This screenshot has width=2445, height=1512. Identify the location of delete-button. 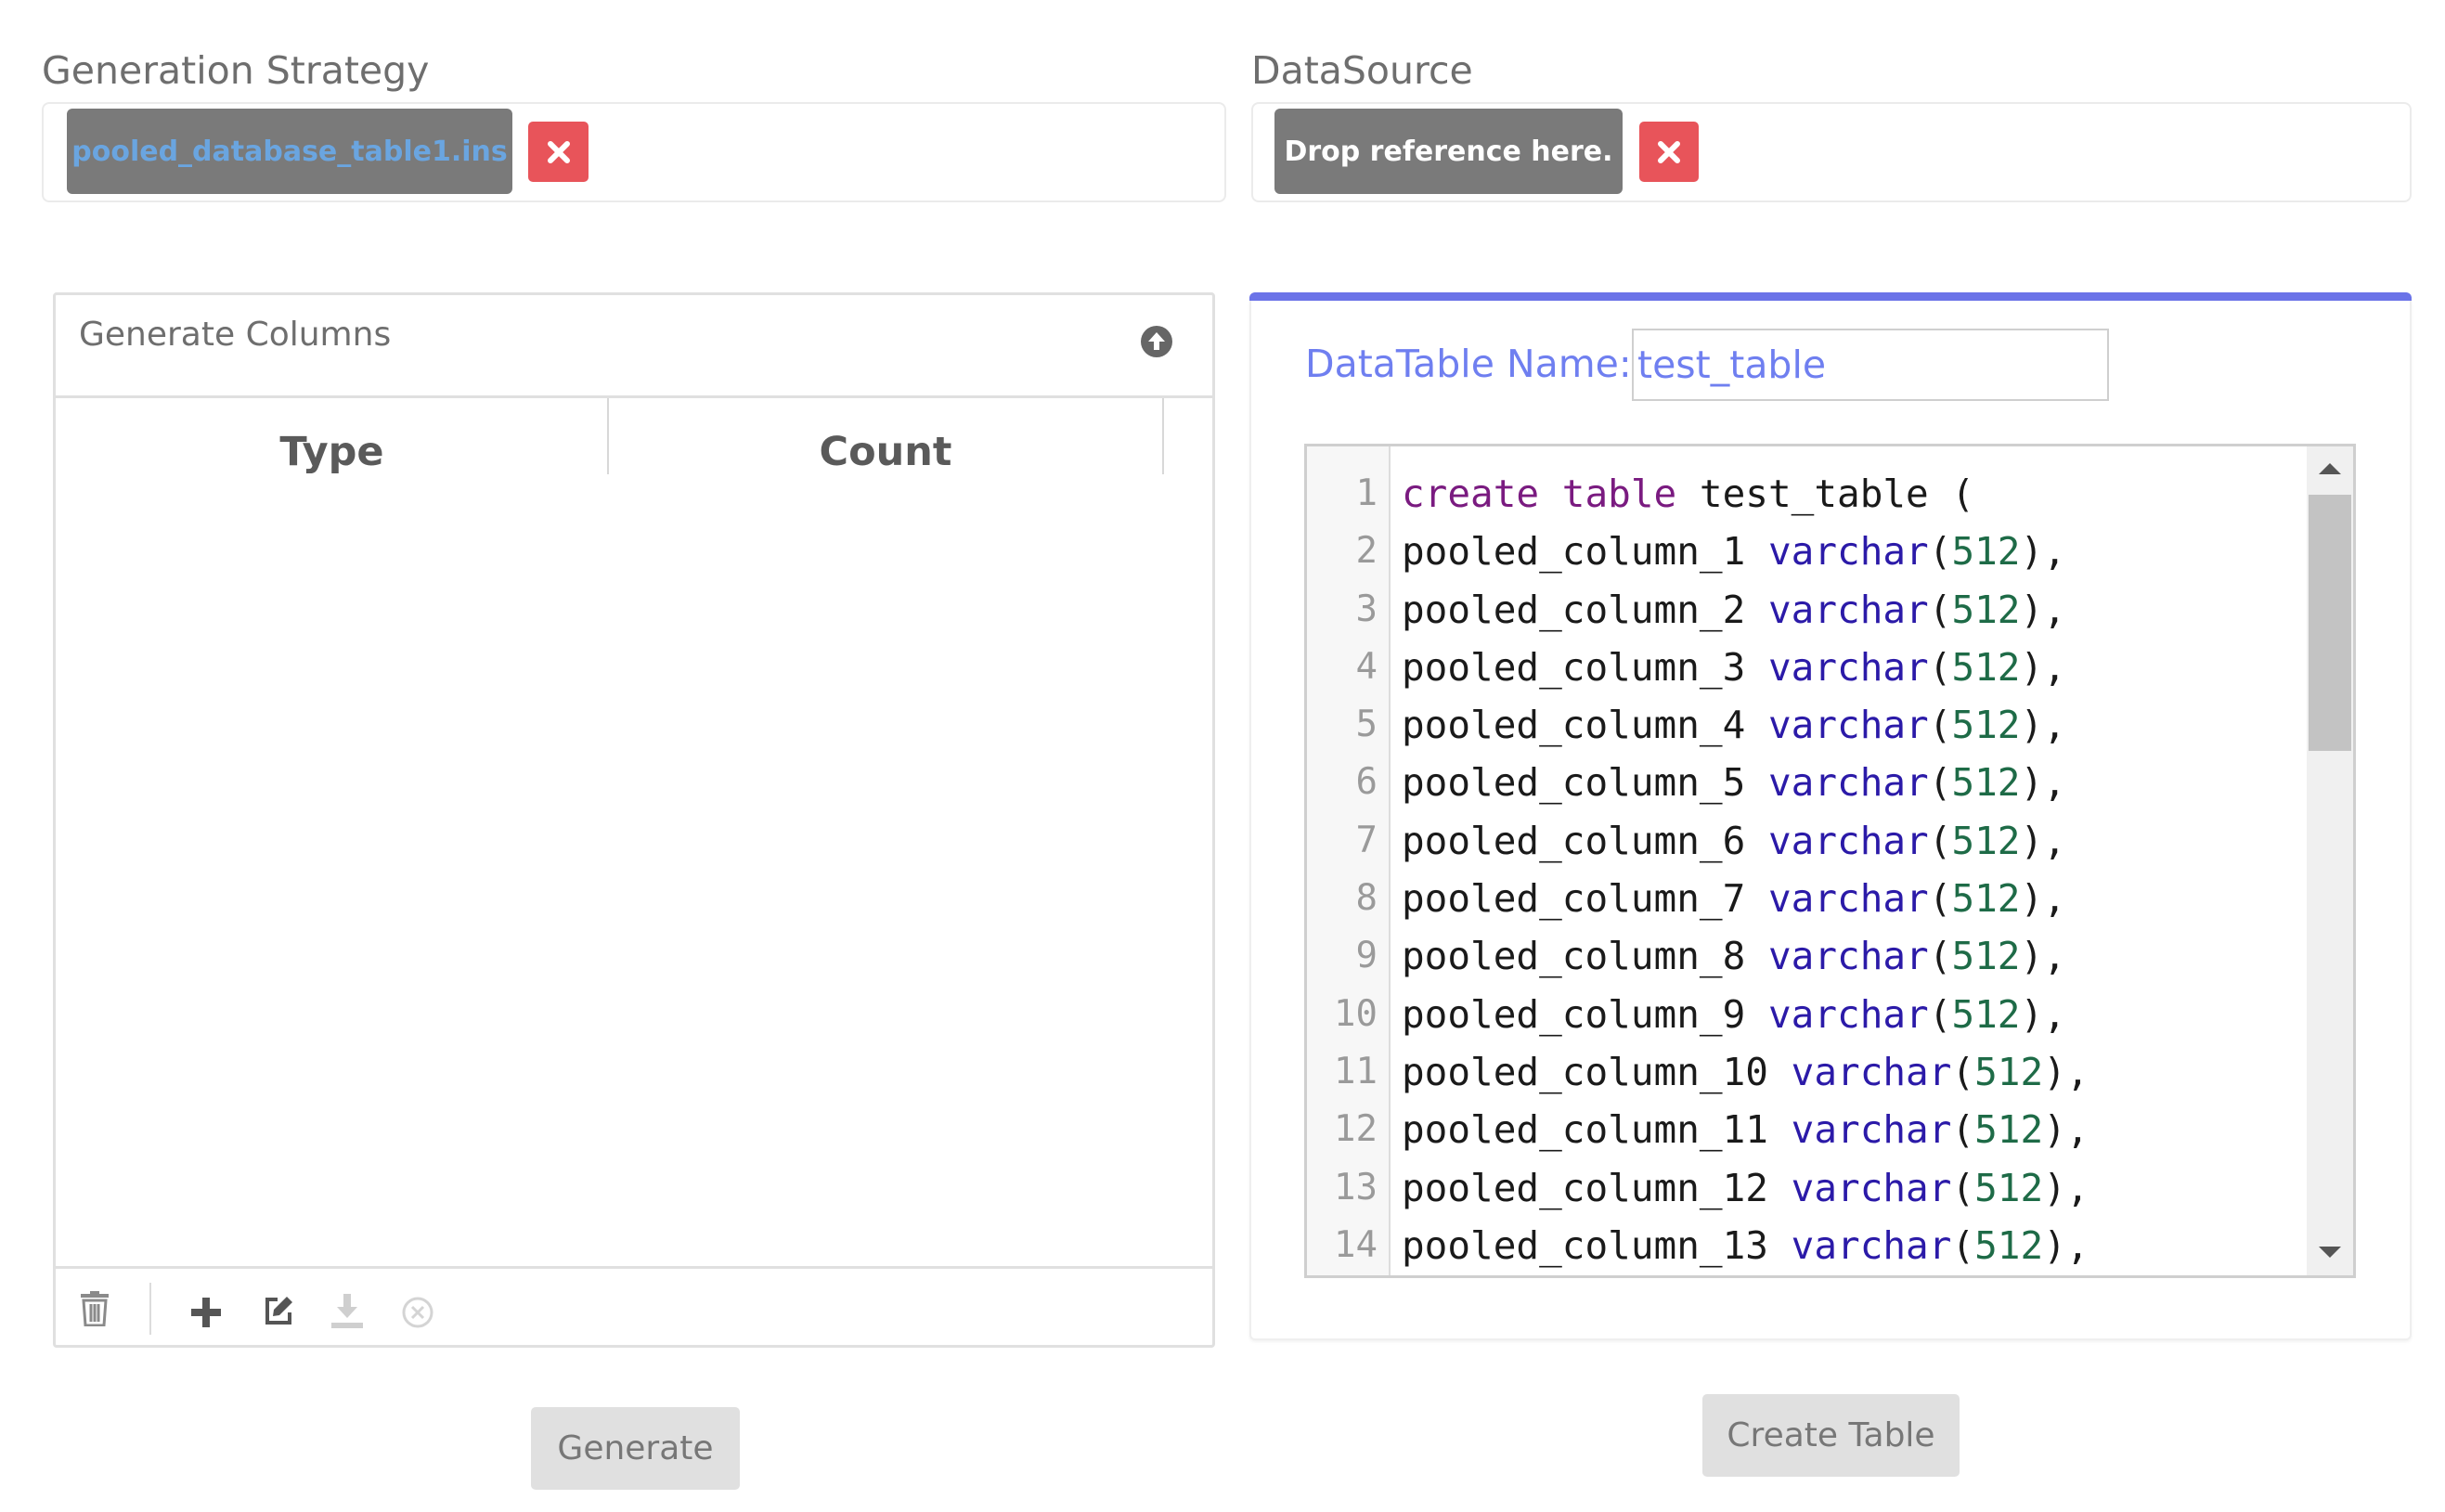
(94, 1308).